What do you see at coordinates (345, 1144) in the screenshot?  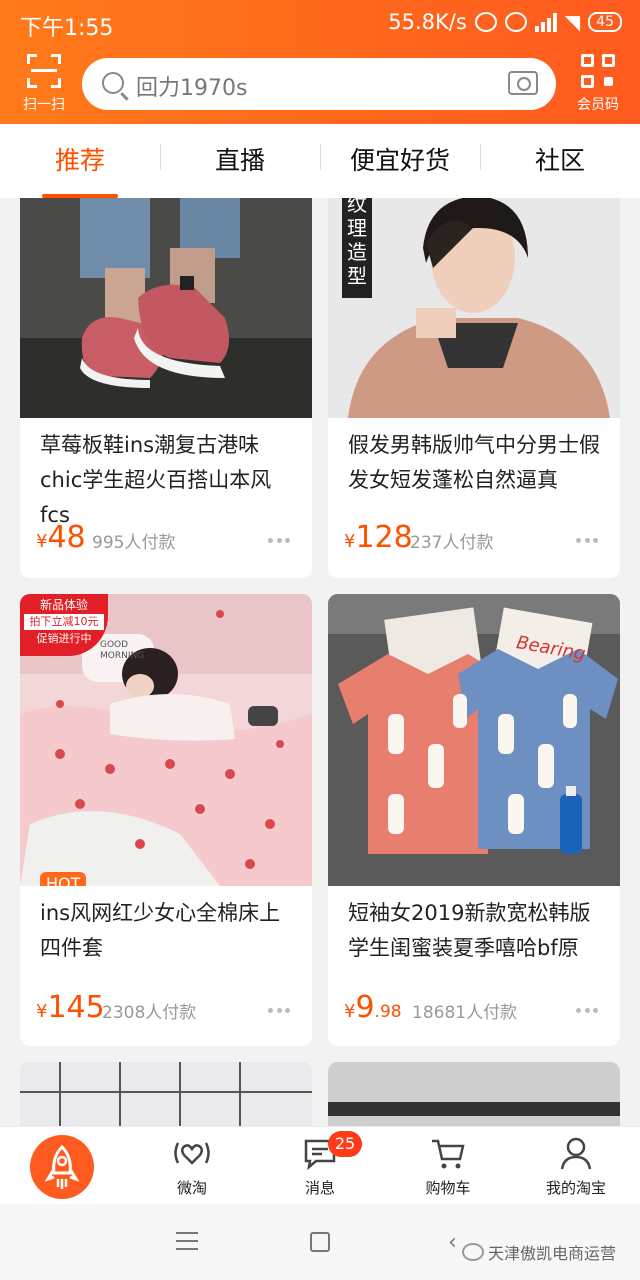 I see `messages-badge: 25` at bounding box center [345, 1144].